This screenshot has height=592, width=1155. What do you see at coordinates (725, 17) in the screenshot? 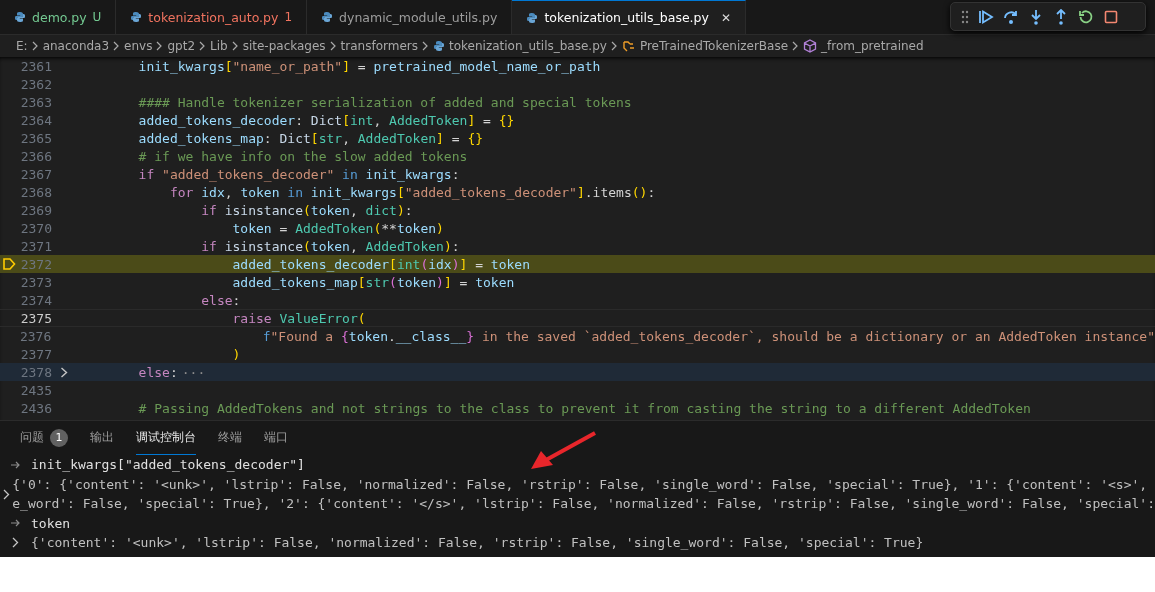
I see `close-icon: ✕` at bounding box center [725, 17].